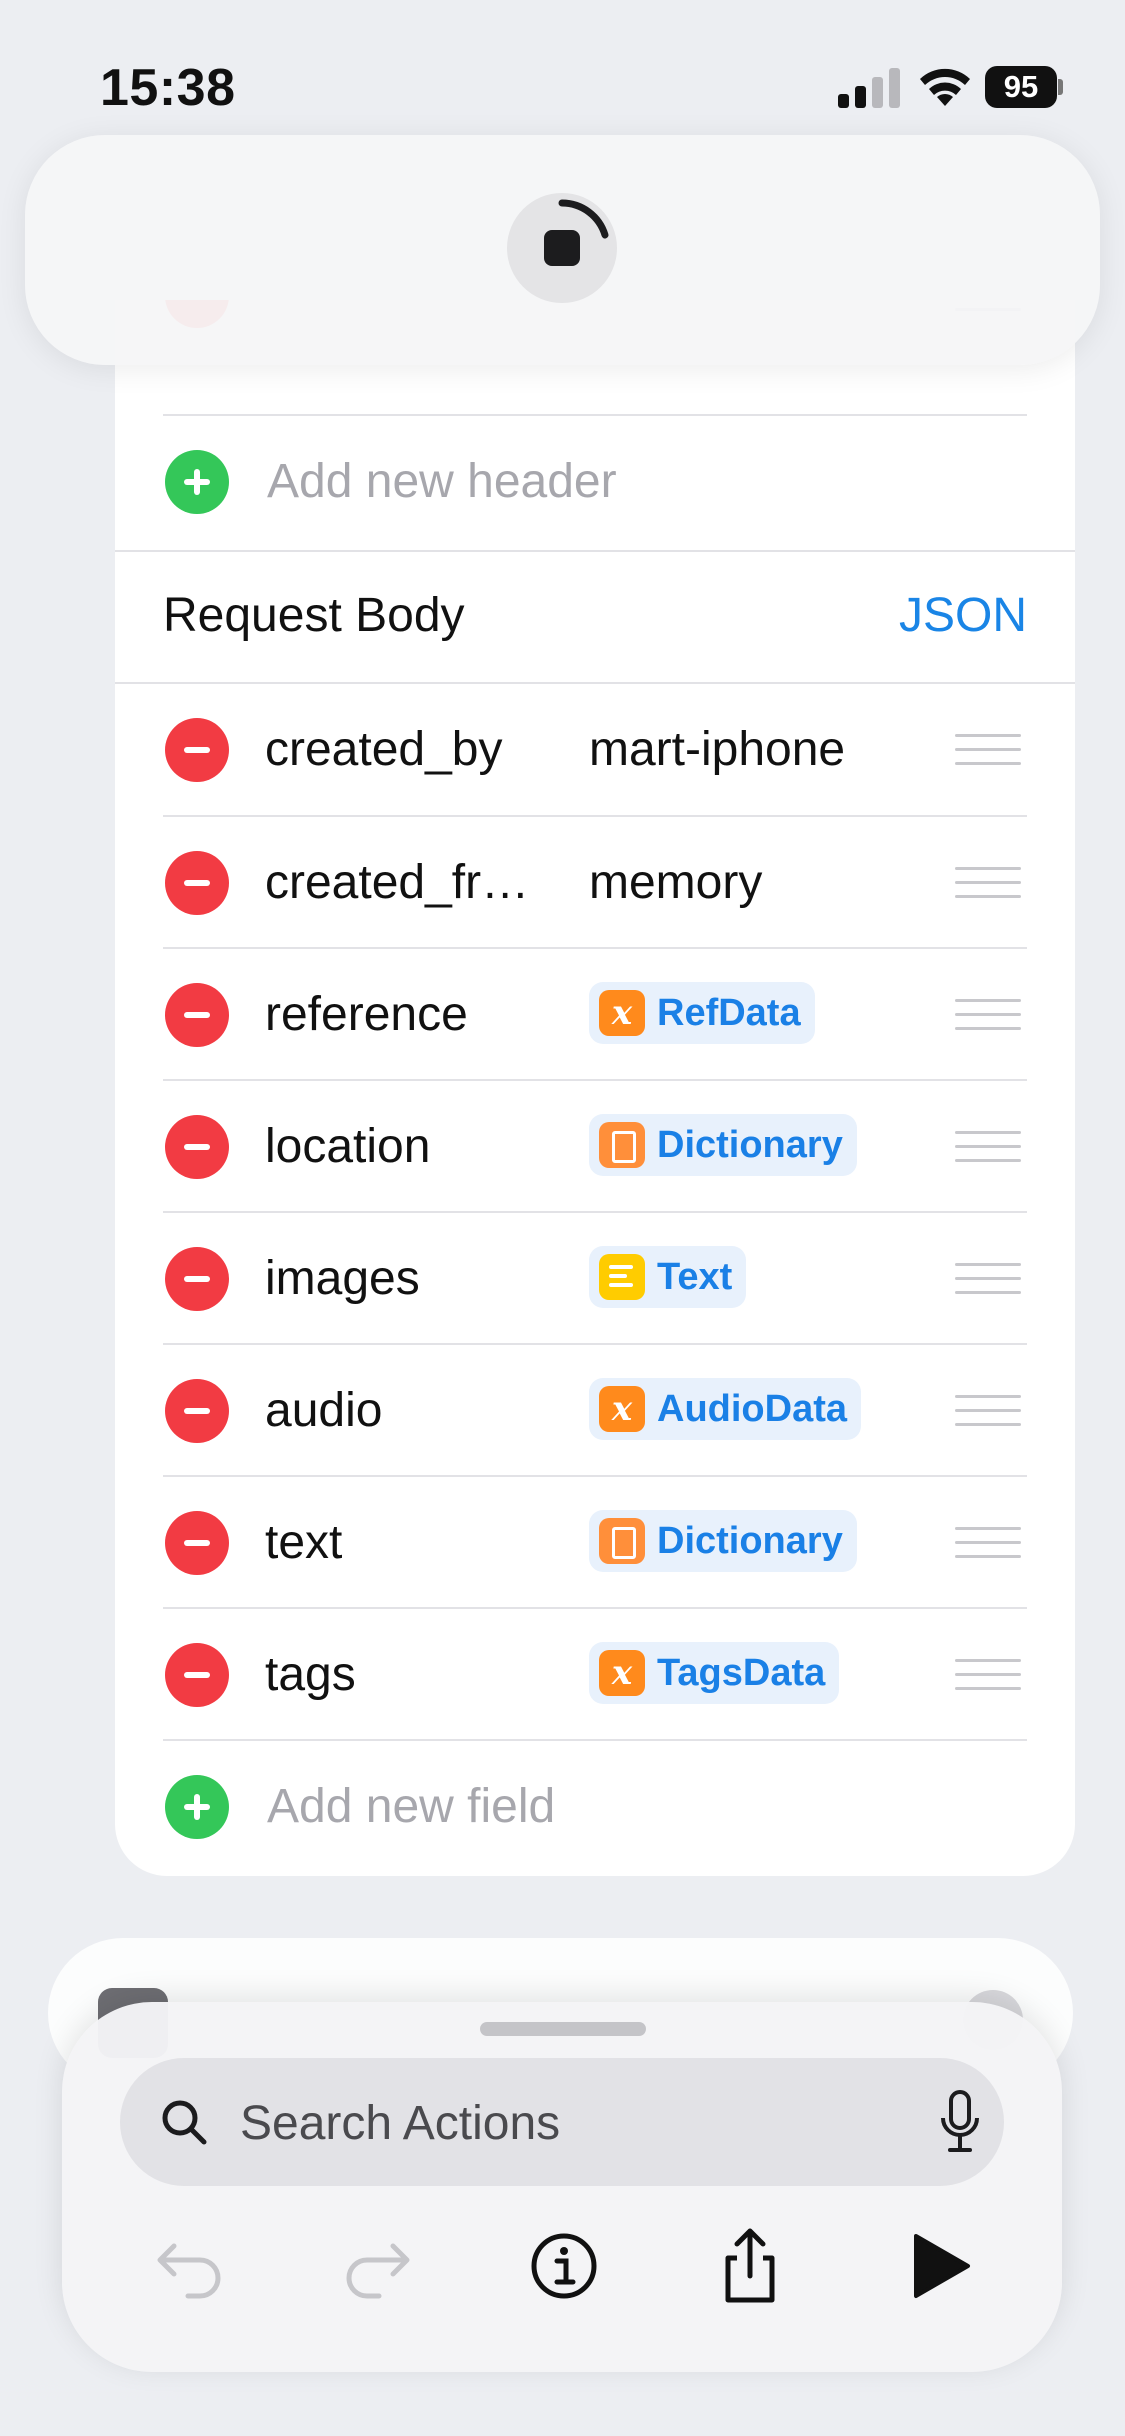 The width and height of the screenshot is (1125, 2436). What do you see at coordinates (695, 1276) in the screenshot?
I see `variable-label: Text` at bounding box center [695, 1276].